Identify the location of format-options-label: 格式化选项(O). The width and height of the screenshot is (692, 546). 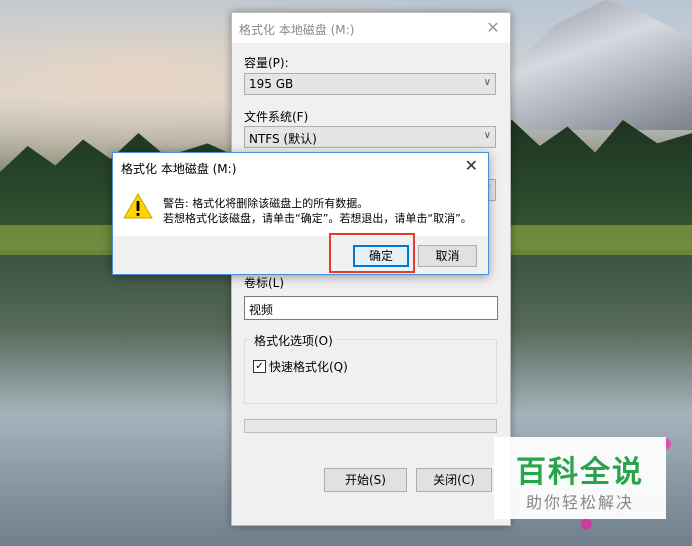
(293, 340).